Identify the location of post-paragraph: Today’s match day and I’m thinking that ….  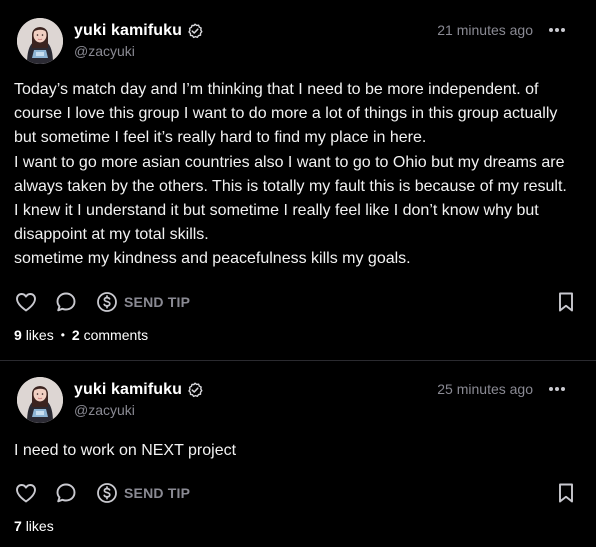
(286, 114).